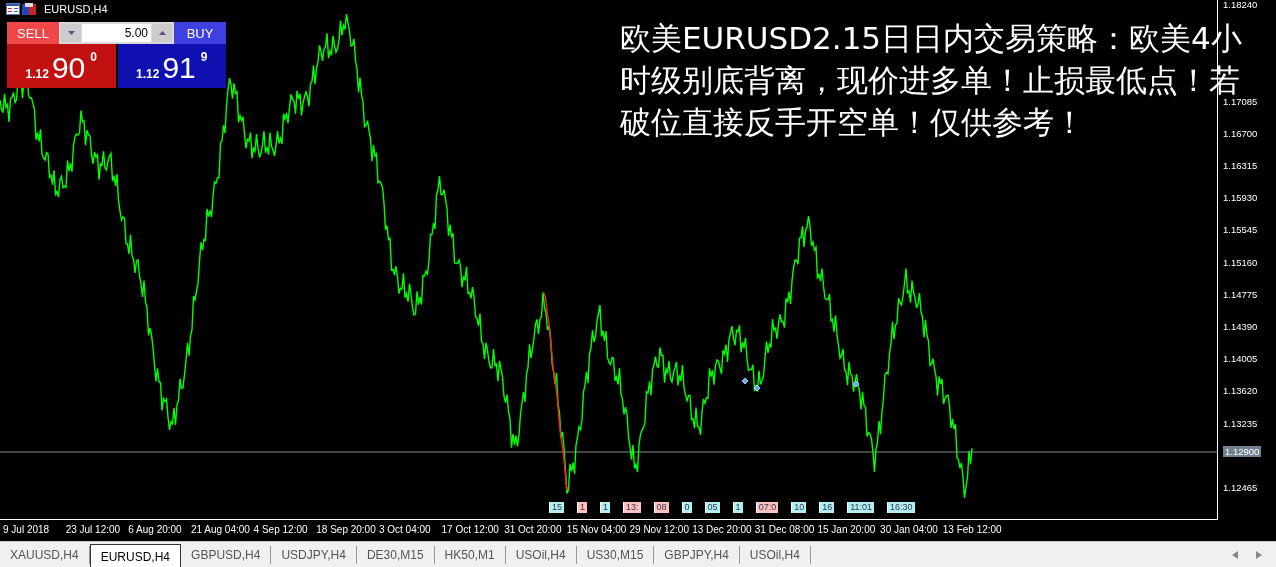 Image resolution: width=1276 pixels, height=567 pixels. What do you see at coordinates (852, 122) in the screenshot?
I see `overlay-text: 破位直接反手开空单！仅供参考！` at bounding box center [852, 122].